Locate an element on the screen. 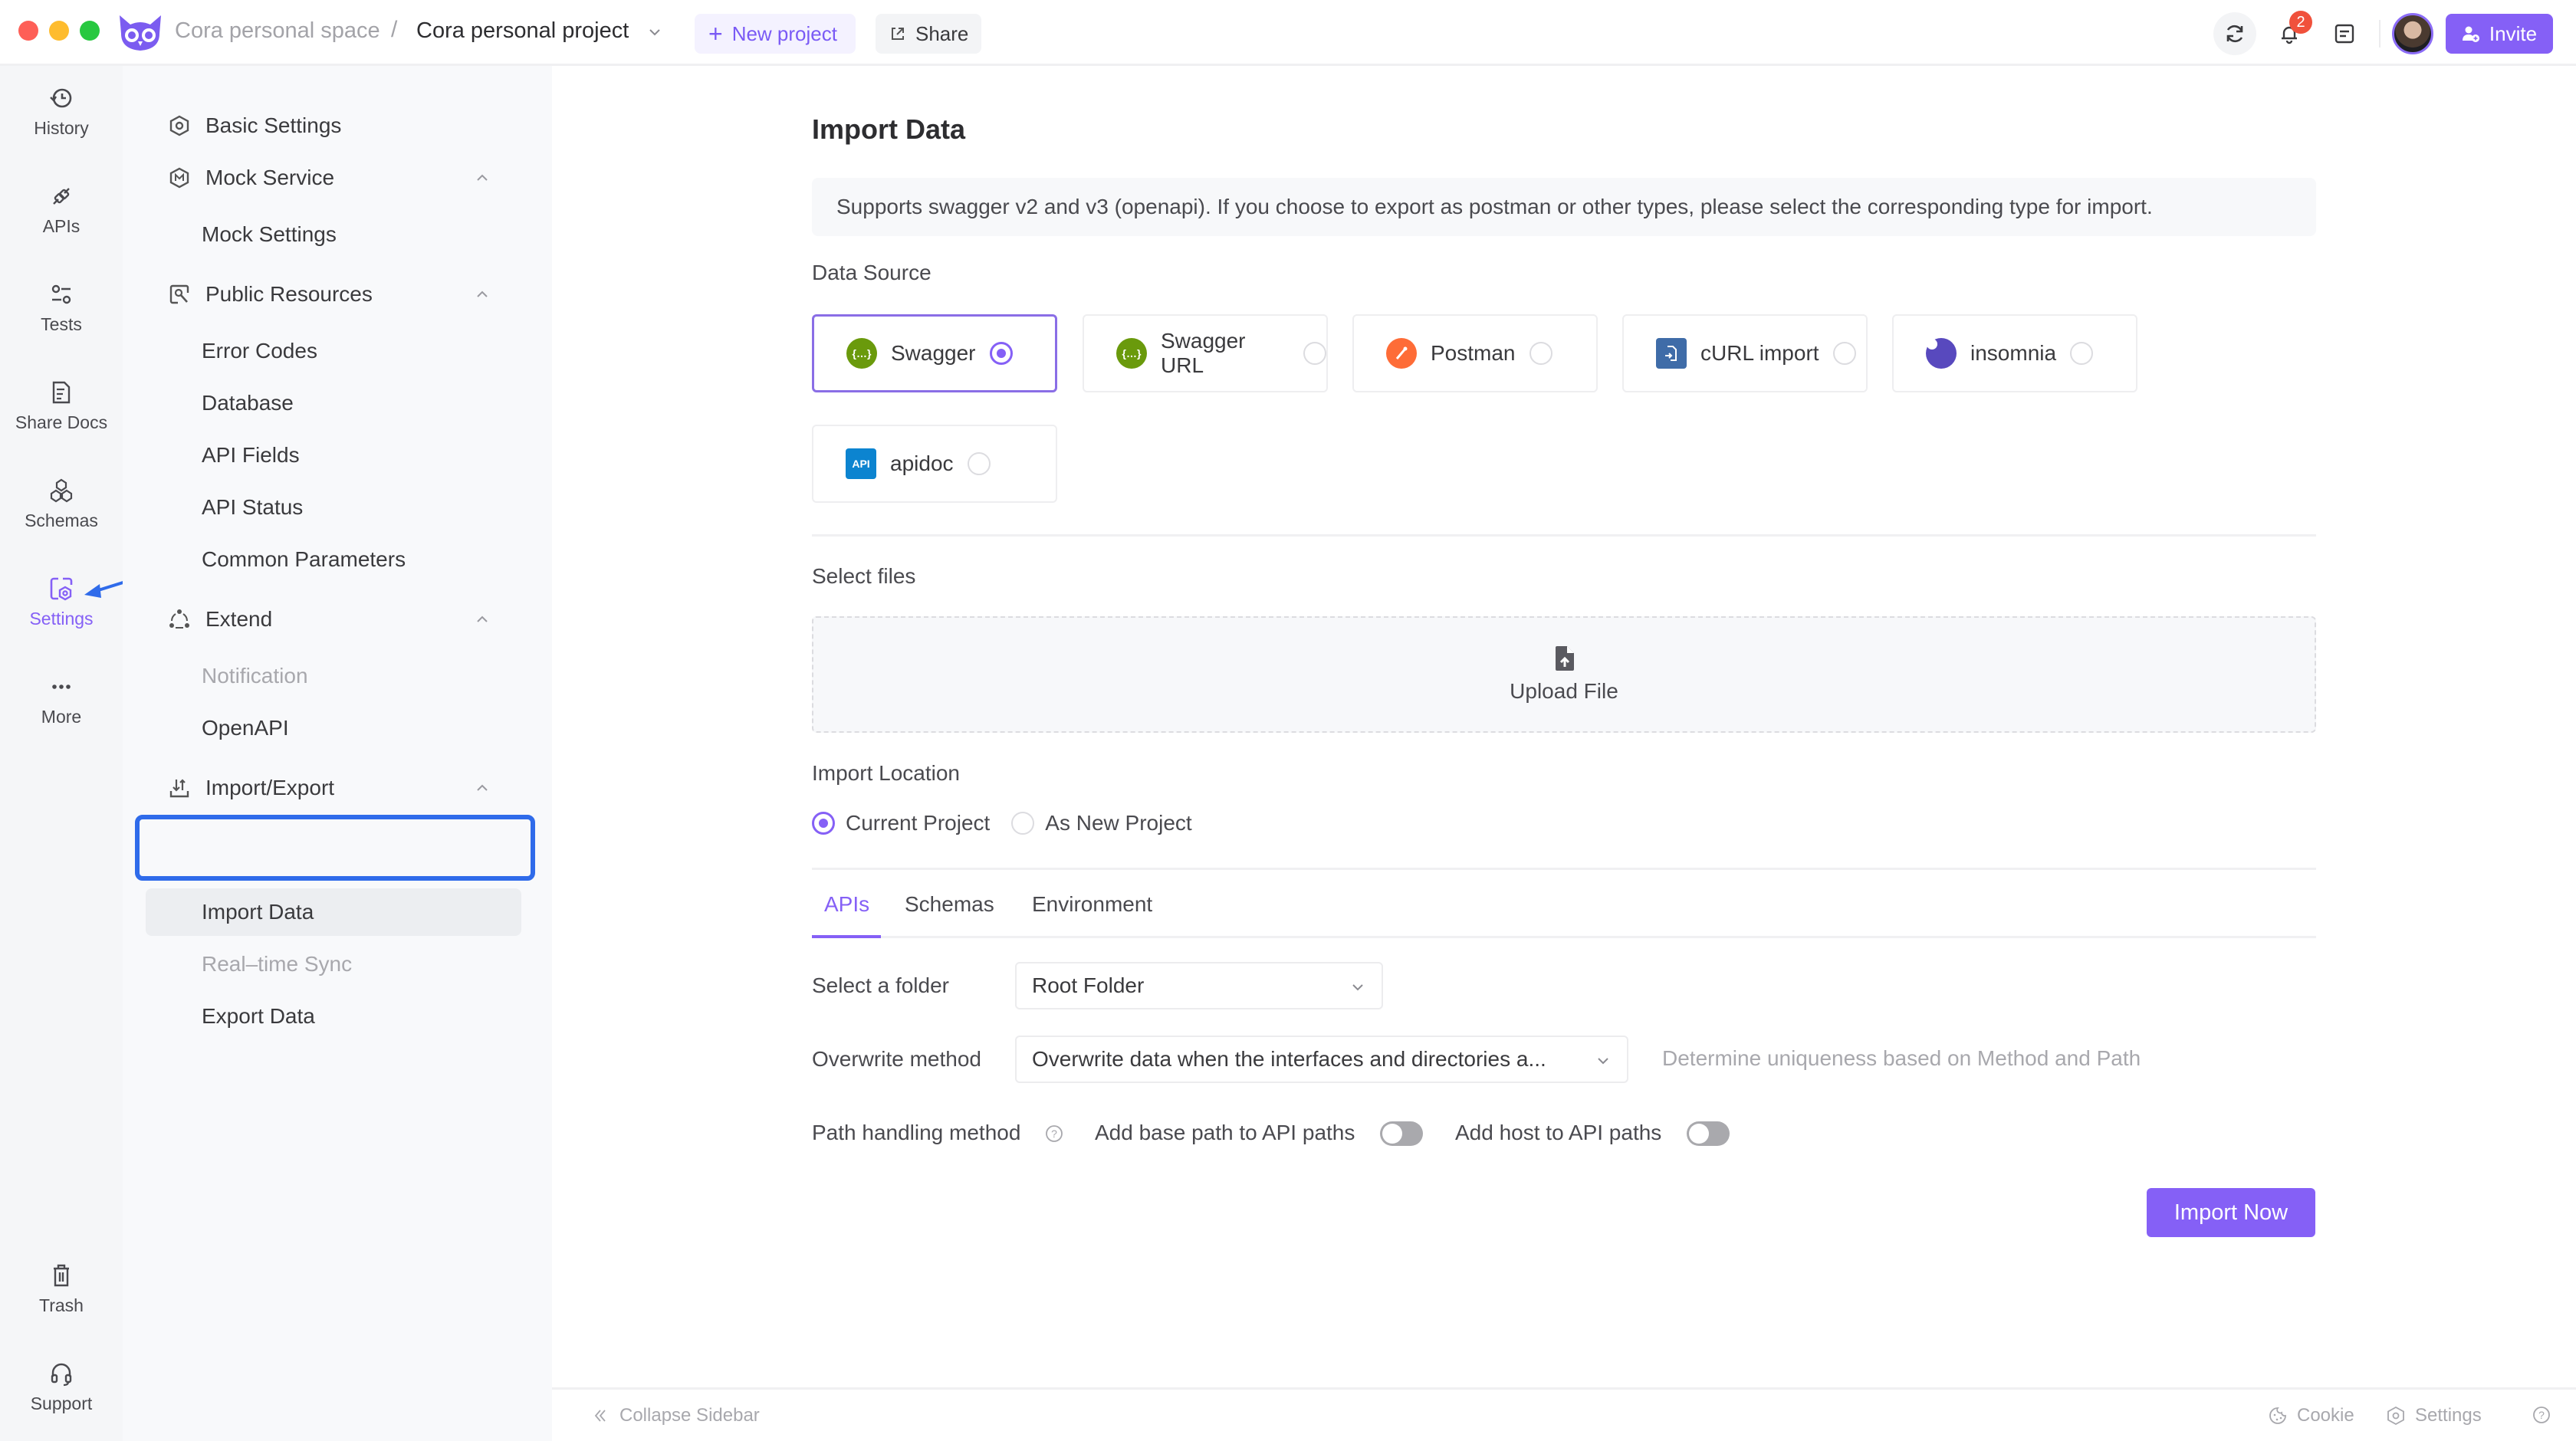 This screenshot has width=2576, height=1441. curl-file-icon is located at coordinates (1672, 353).